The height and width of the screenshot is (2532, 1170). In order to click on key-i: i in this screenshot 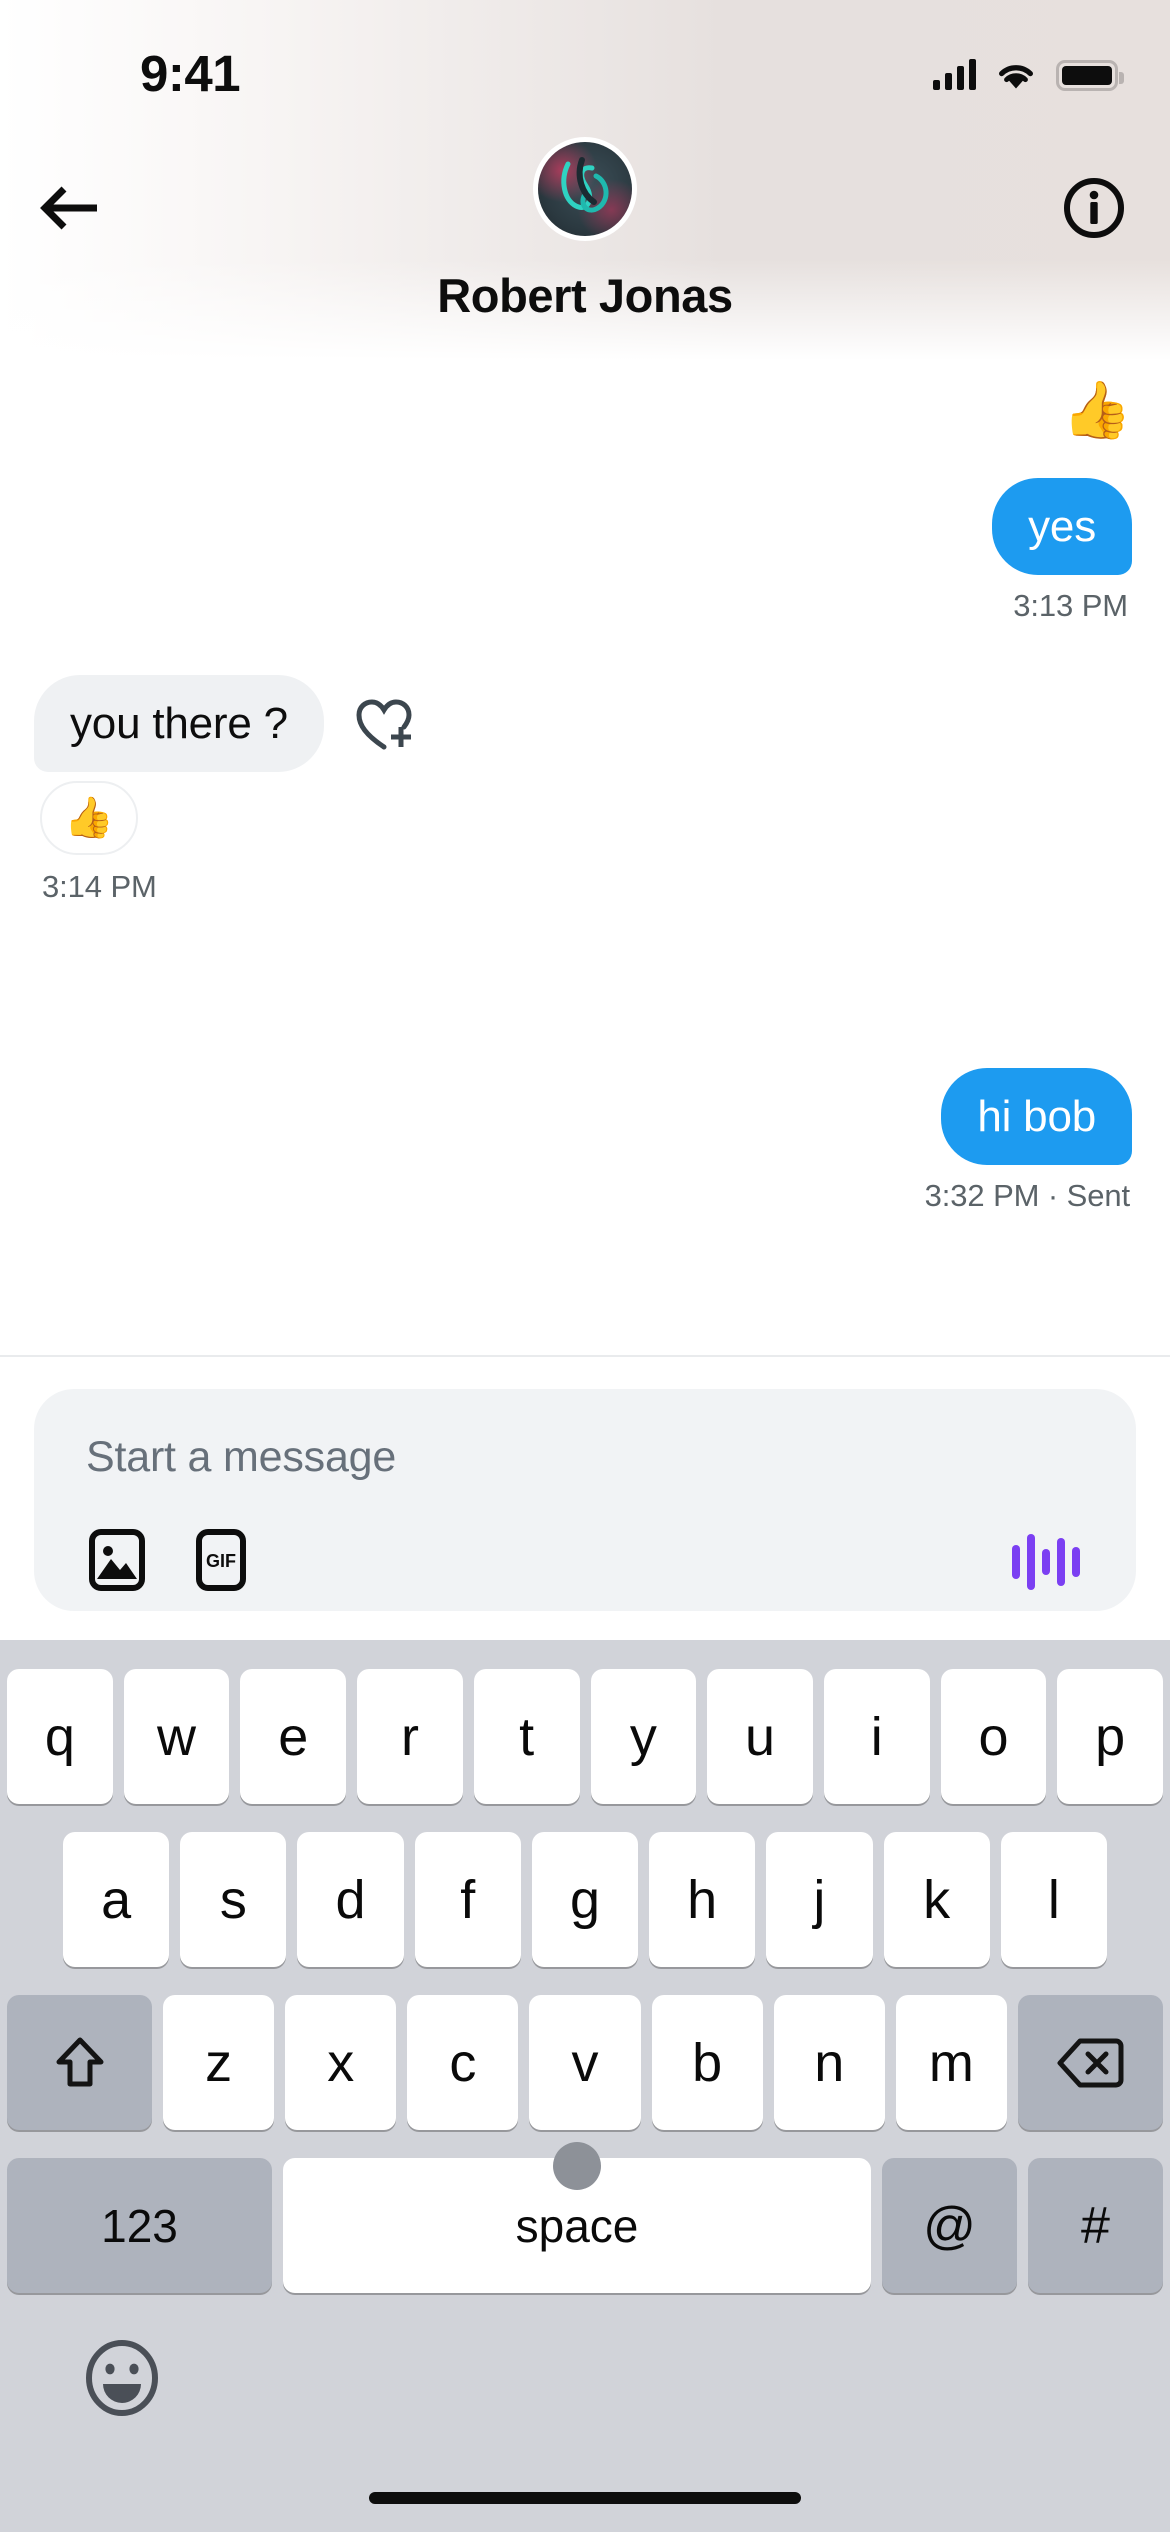, I will do `click(876, 1736)`.